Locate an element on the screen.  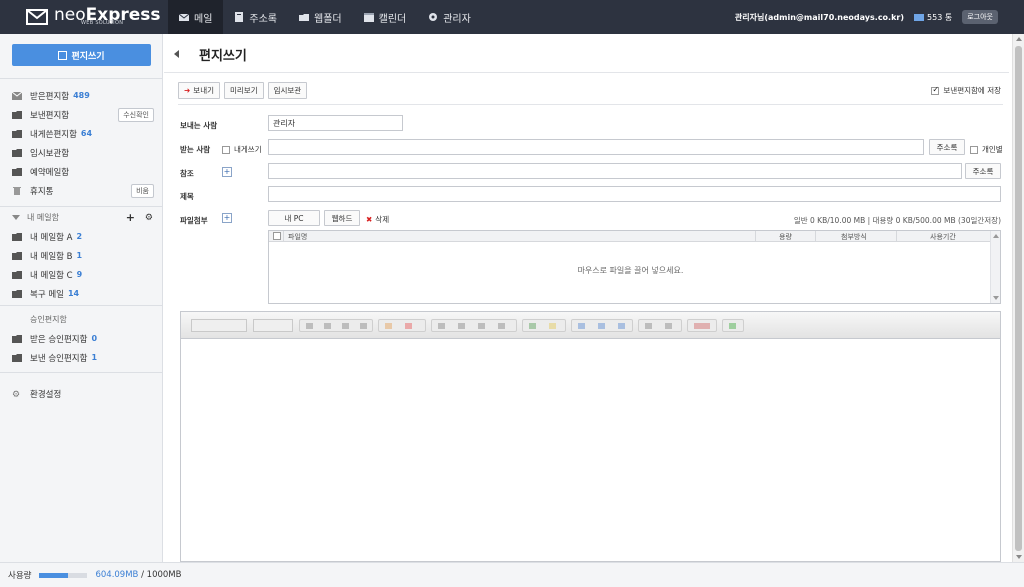
fullscreen-group is located at coordinates (733, 325).